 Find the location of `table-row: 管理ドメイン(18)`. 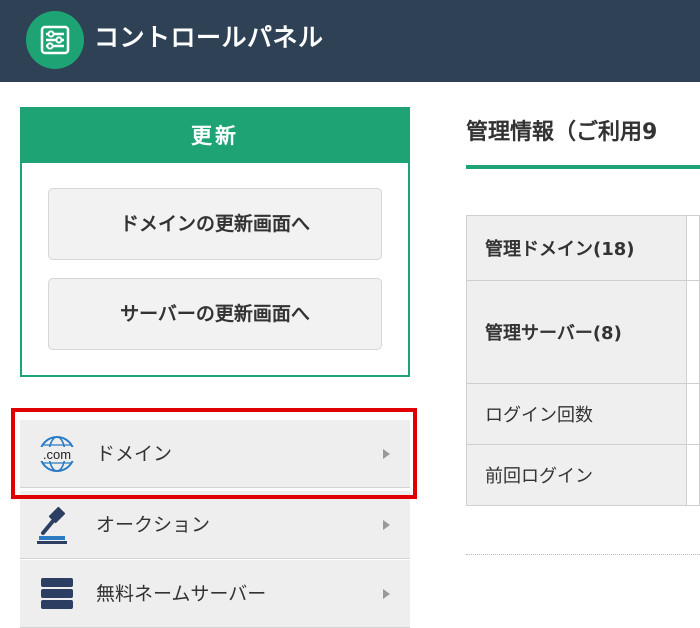

table-row: 管理ドメイン(18) is located at coordinates (583, 248).